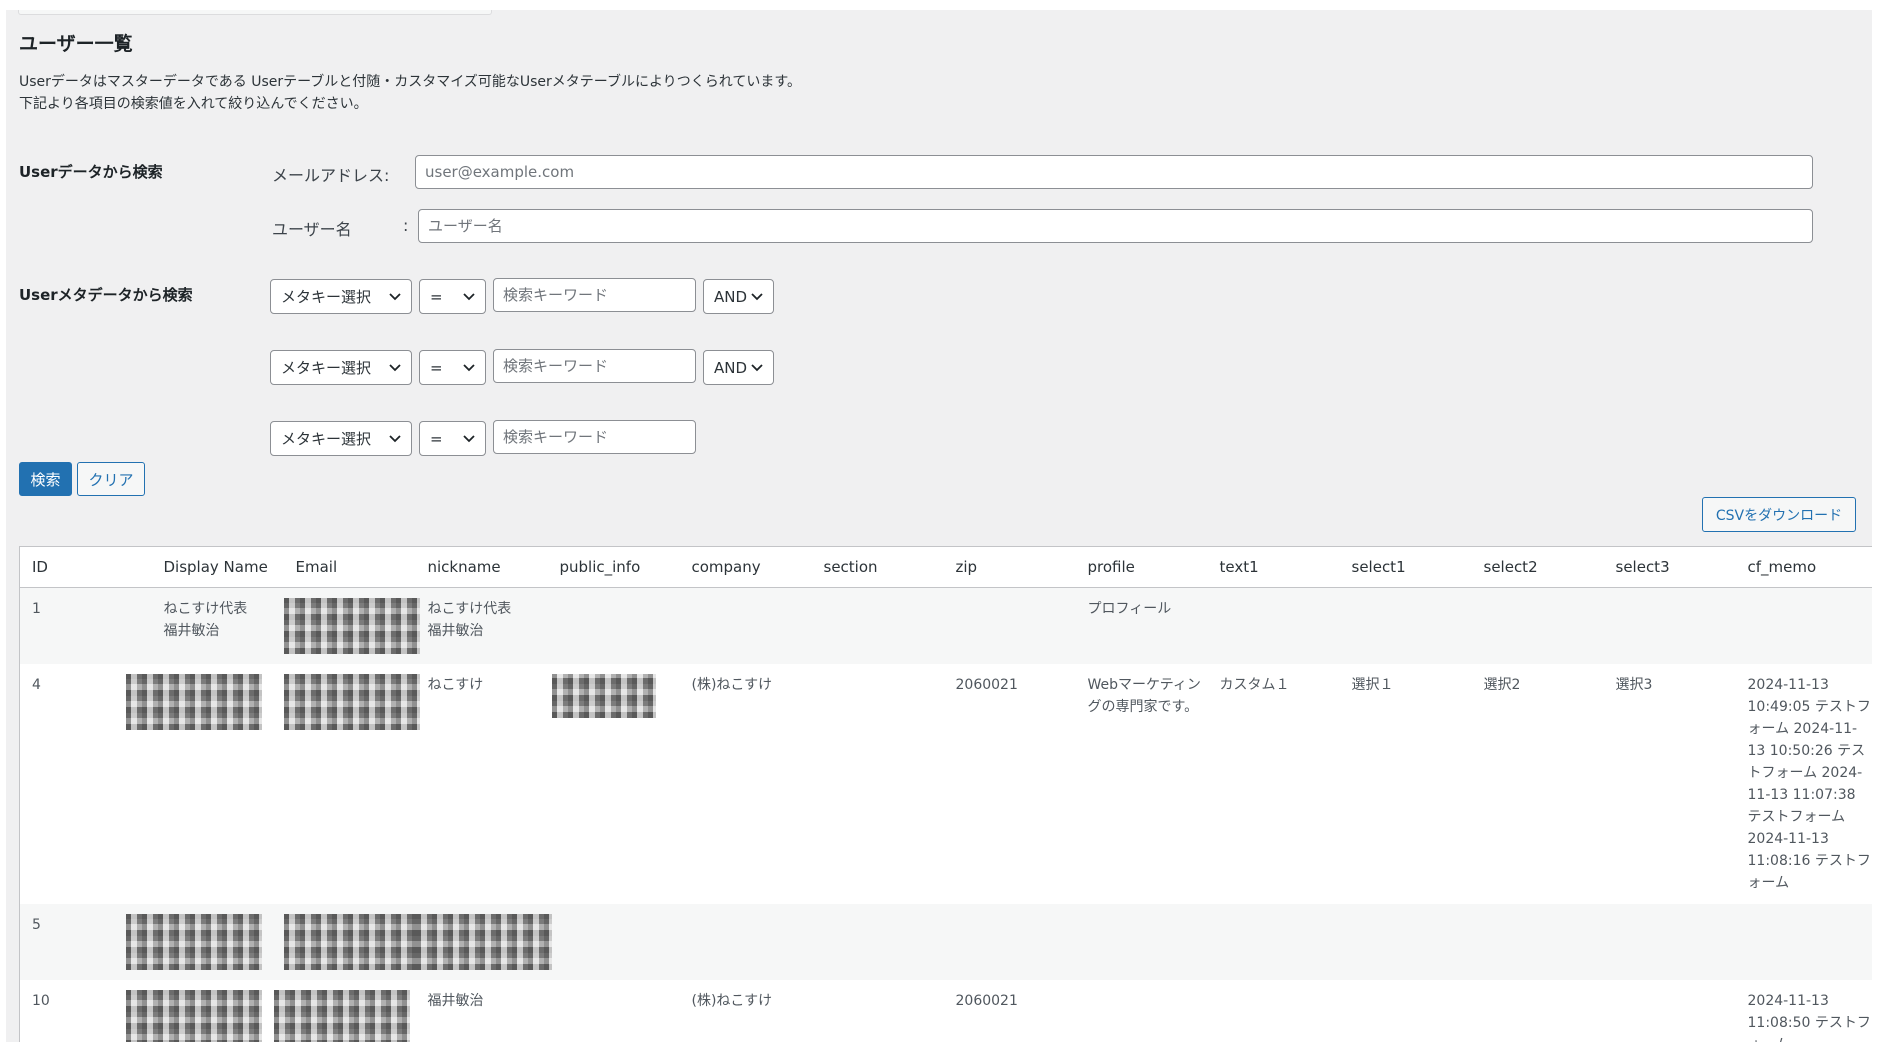 The width and height of the screenshot is (1880, 1059). Describe the element at coordinates (349, 567) in the screenshot. I see `column-header-email: Email` at that location.